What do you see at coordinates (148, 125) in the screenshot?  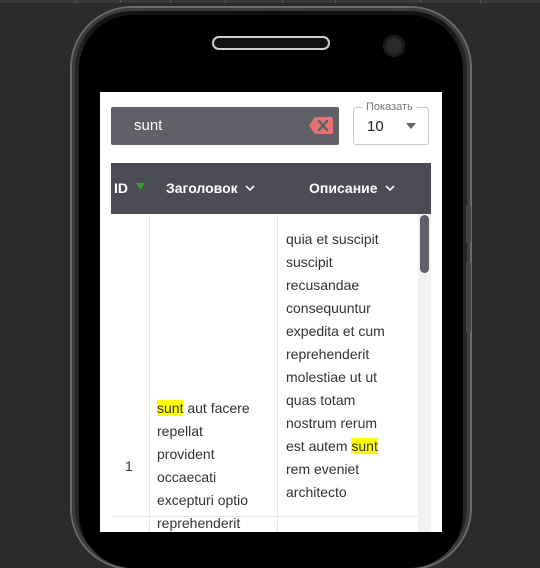 I see `search-input-value: sunt` at bounding box center [148, 125].